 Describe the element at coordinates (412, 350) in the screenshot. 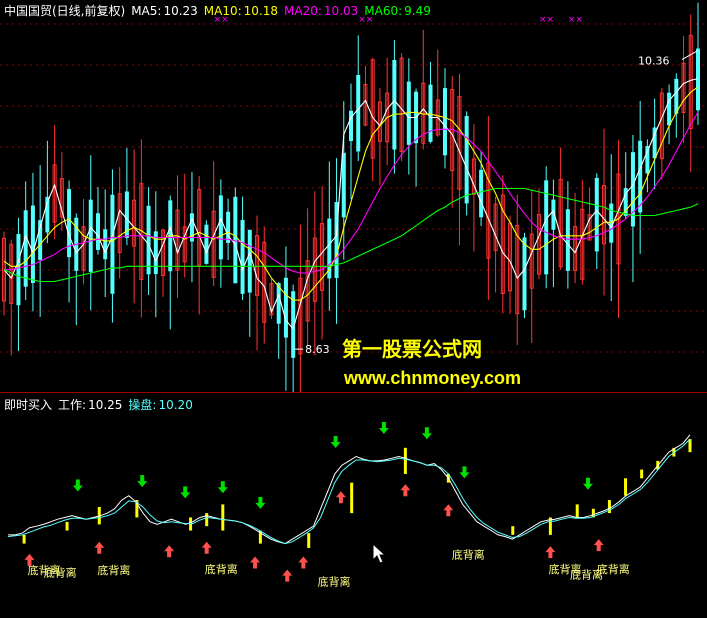

I see `watermark-line1: 第一股票公式网` at that location.